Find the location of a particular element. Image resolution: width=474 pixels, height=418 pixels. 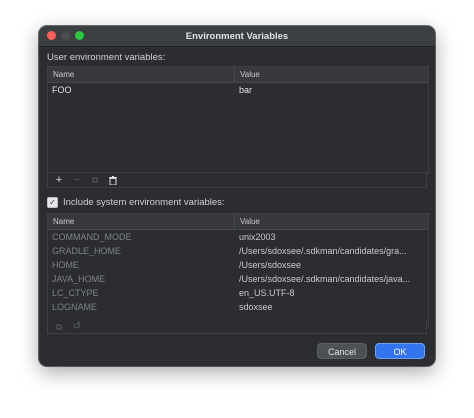

variable-name-cell: GRADLE_HOME is located at coordinates (87, 251).